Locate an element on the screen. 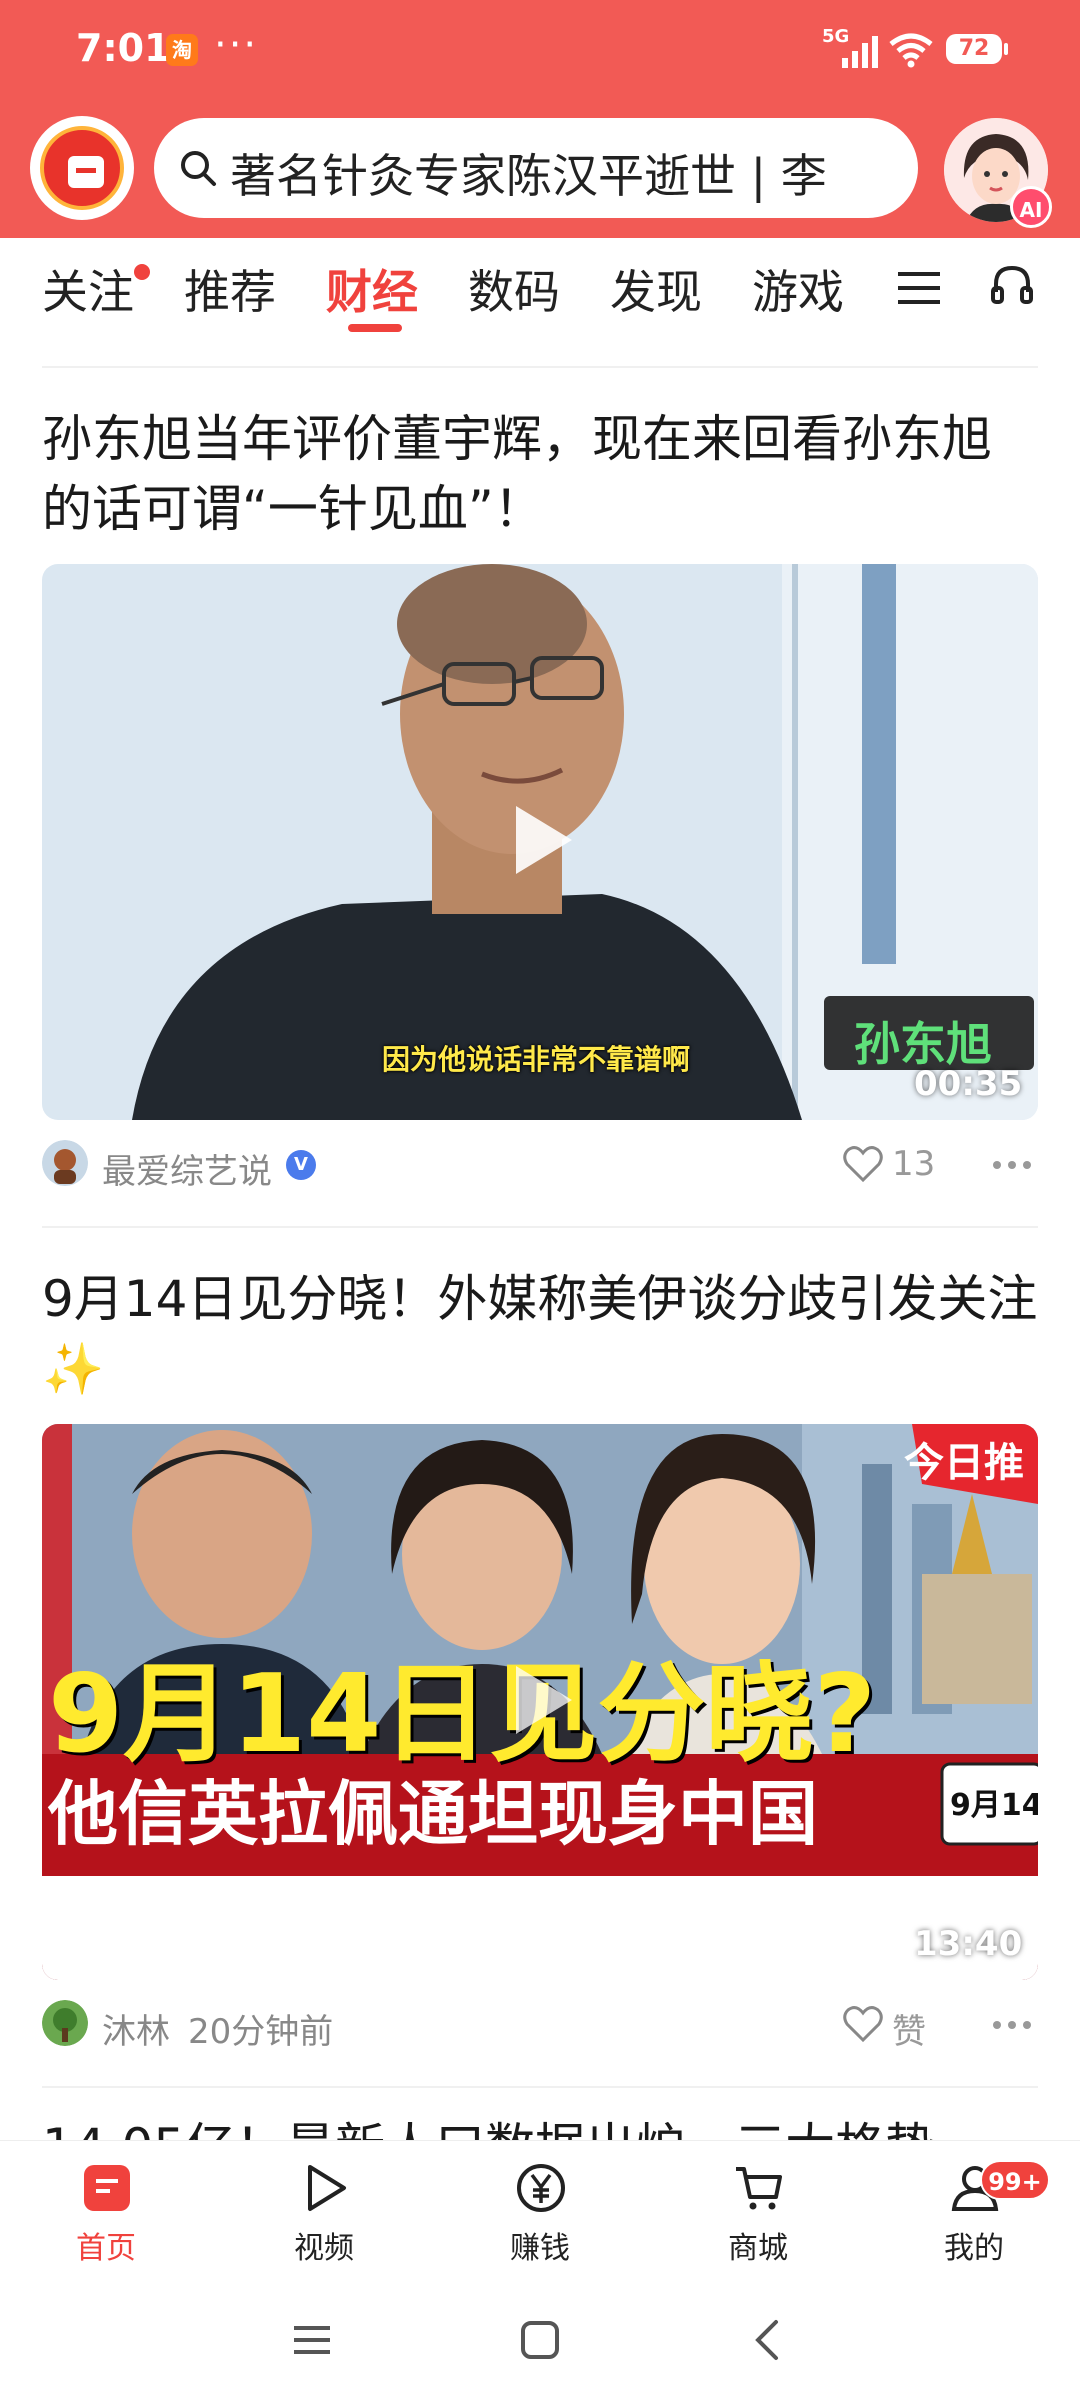  profile-notification-badge: 99+ is located at coordinates (1015, 2180).